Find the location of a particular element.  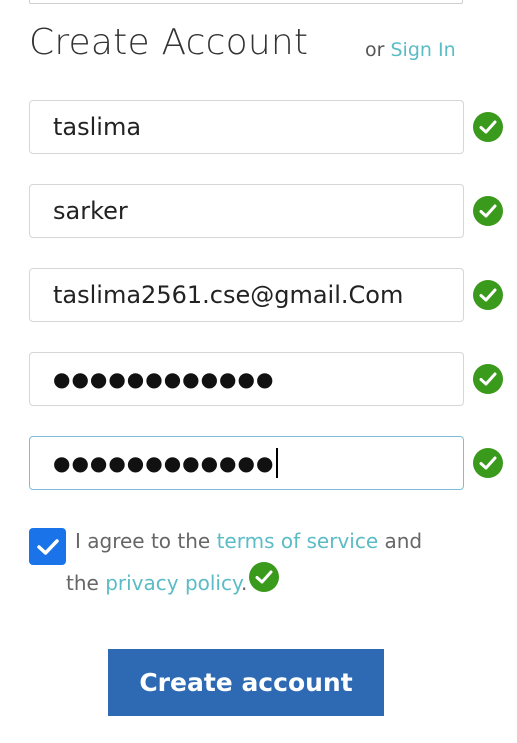

page-title: Create Account is located at coordinates (169, 42).